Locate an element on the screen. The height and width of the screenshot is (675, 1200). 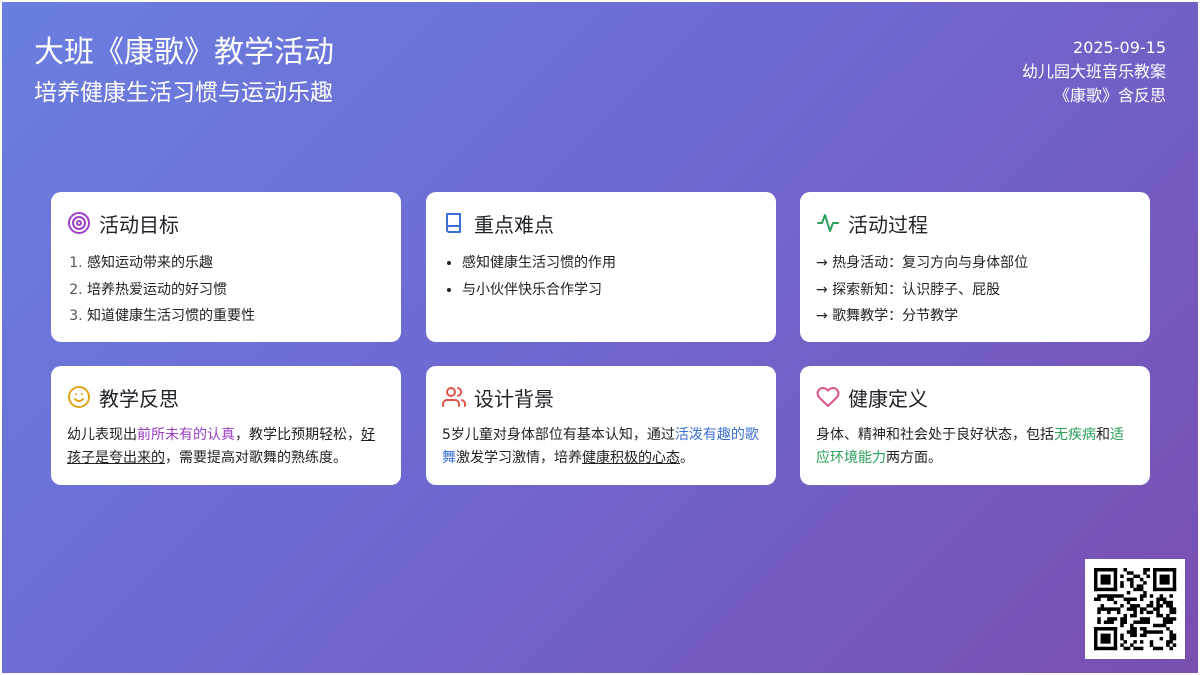
list-item: → 探索新知：认识脖子、屁股 is located at coordinates (908, 289).